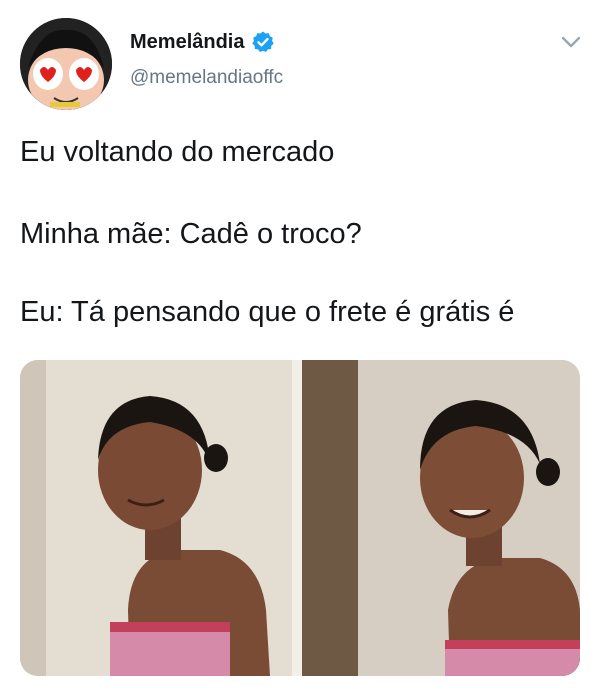  What do you see at coordinates (177, 152) in the screenshot?
I see `tweet-text-line: Eu voltando do mercado` at bounding box center [177, 152].